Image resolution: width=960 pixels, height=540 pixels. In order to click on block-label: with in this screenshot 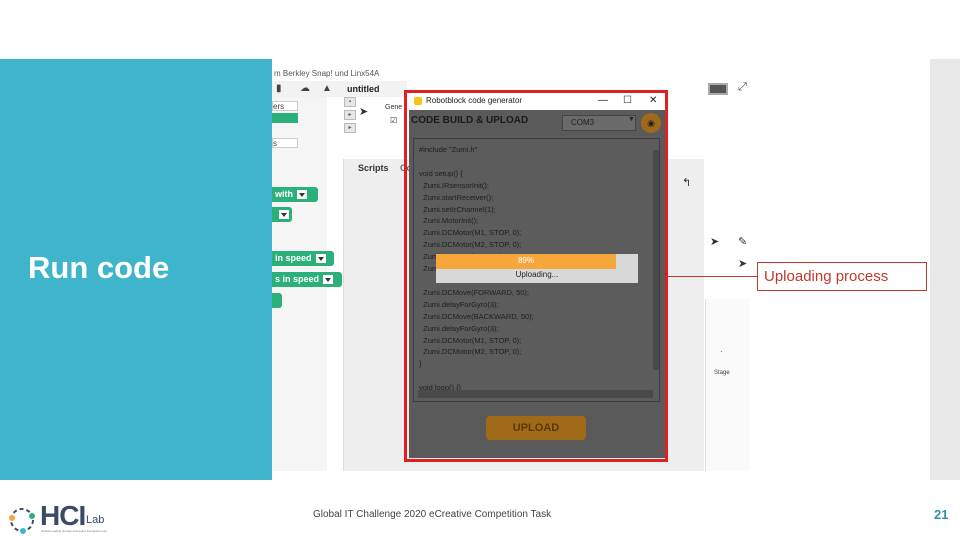, I will do `click(284, 194)`.